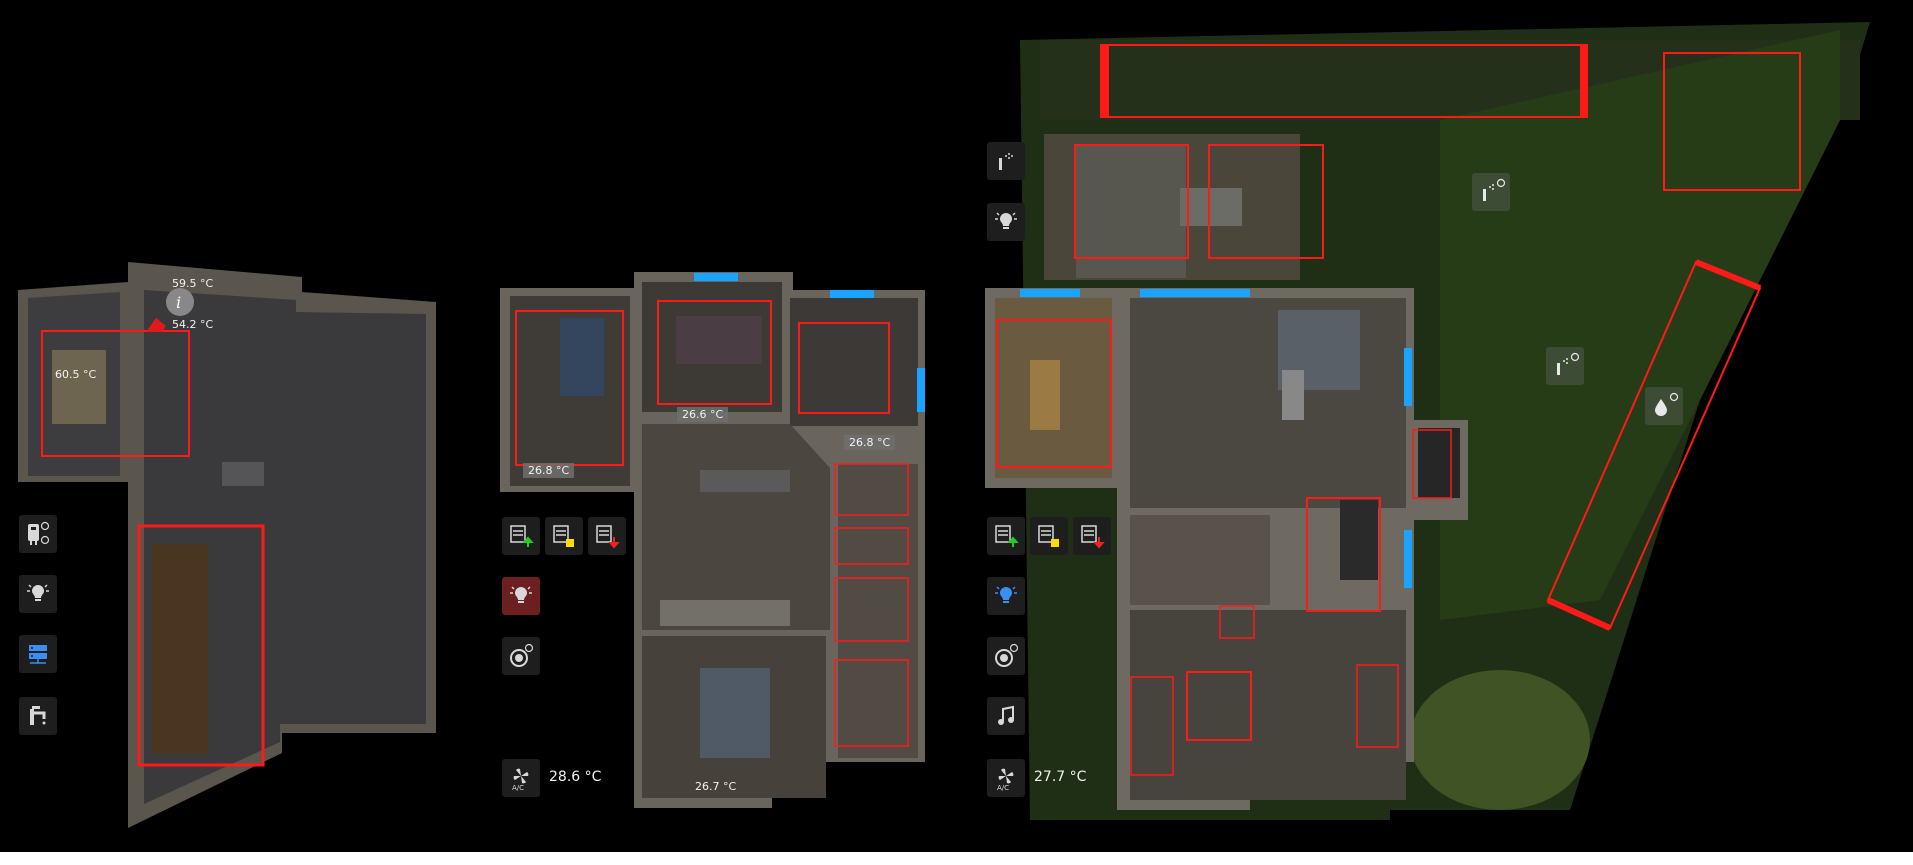 The height and width of the screenshot is (865, 1913). I want to click on room-temp-office: 26.8 °C, so click(870, 442).